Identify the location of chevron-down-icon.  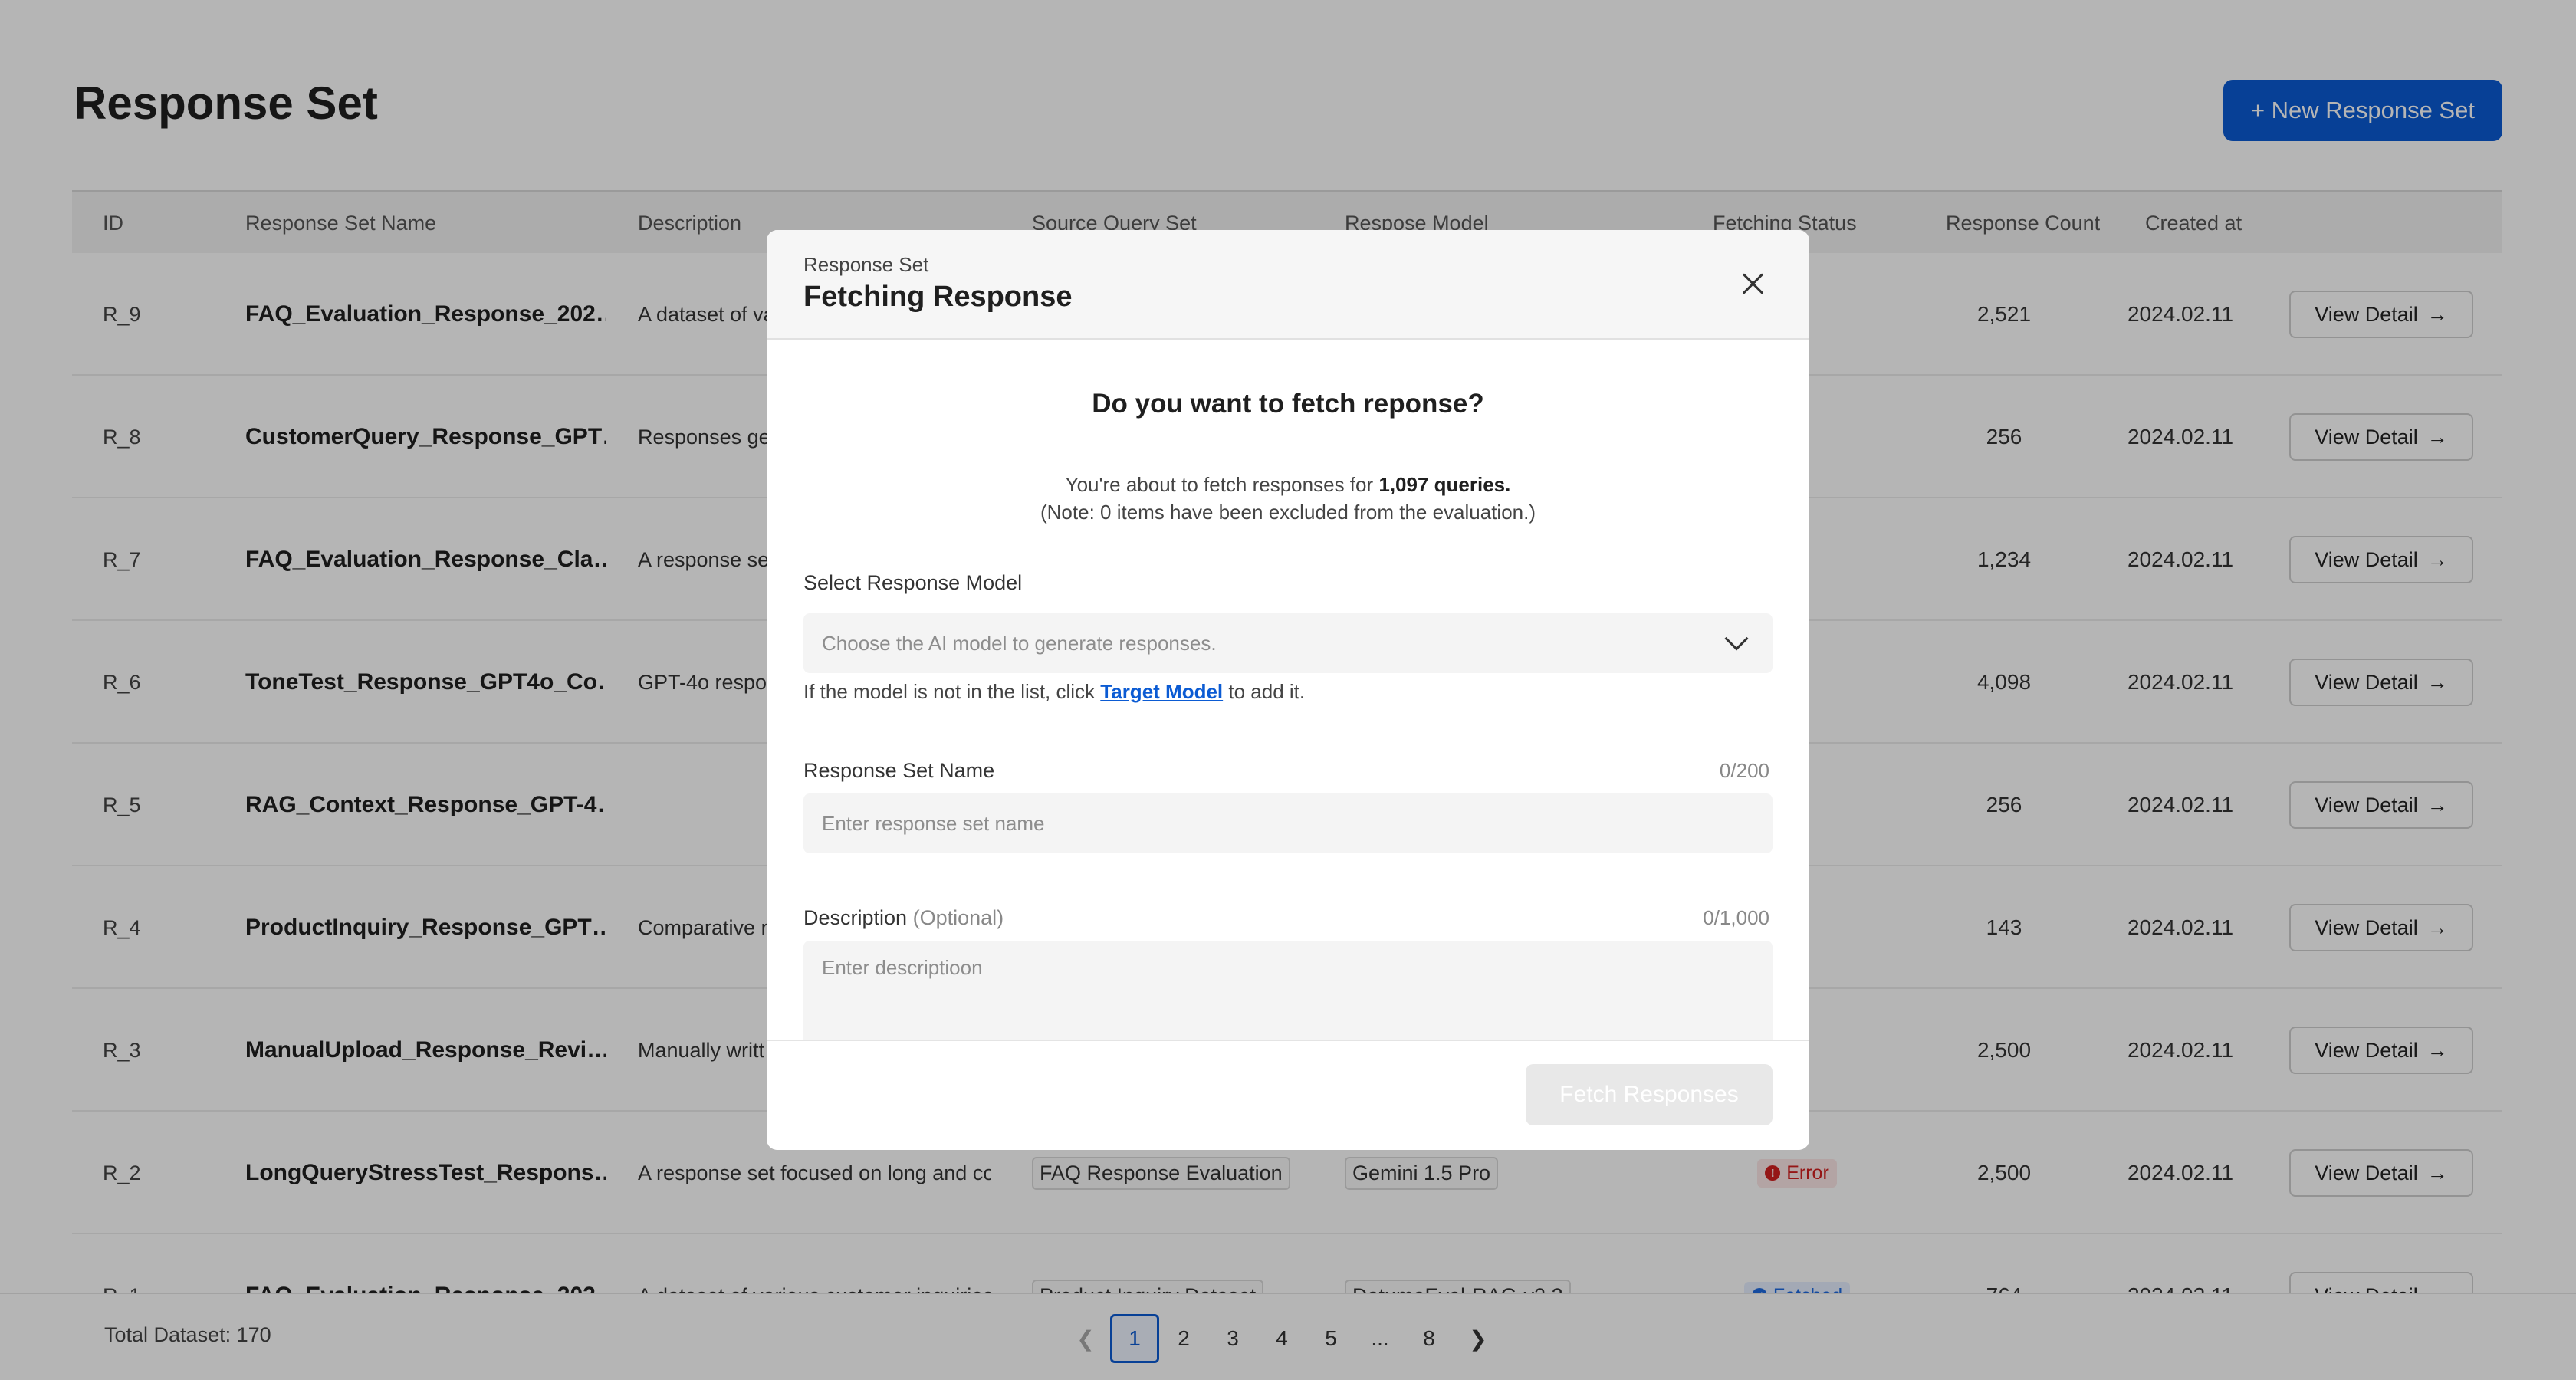
(1737, 638).